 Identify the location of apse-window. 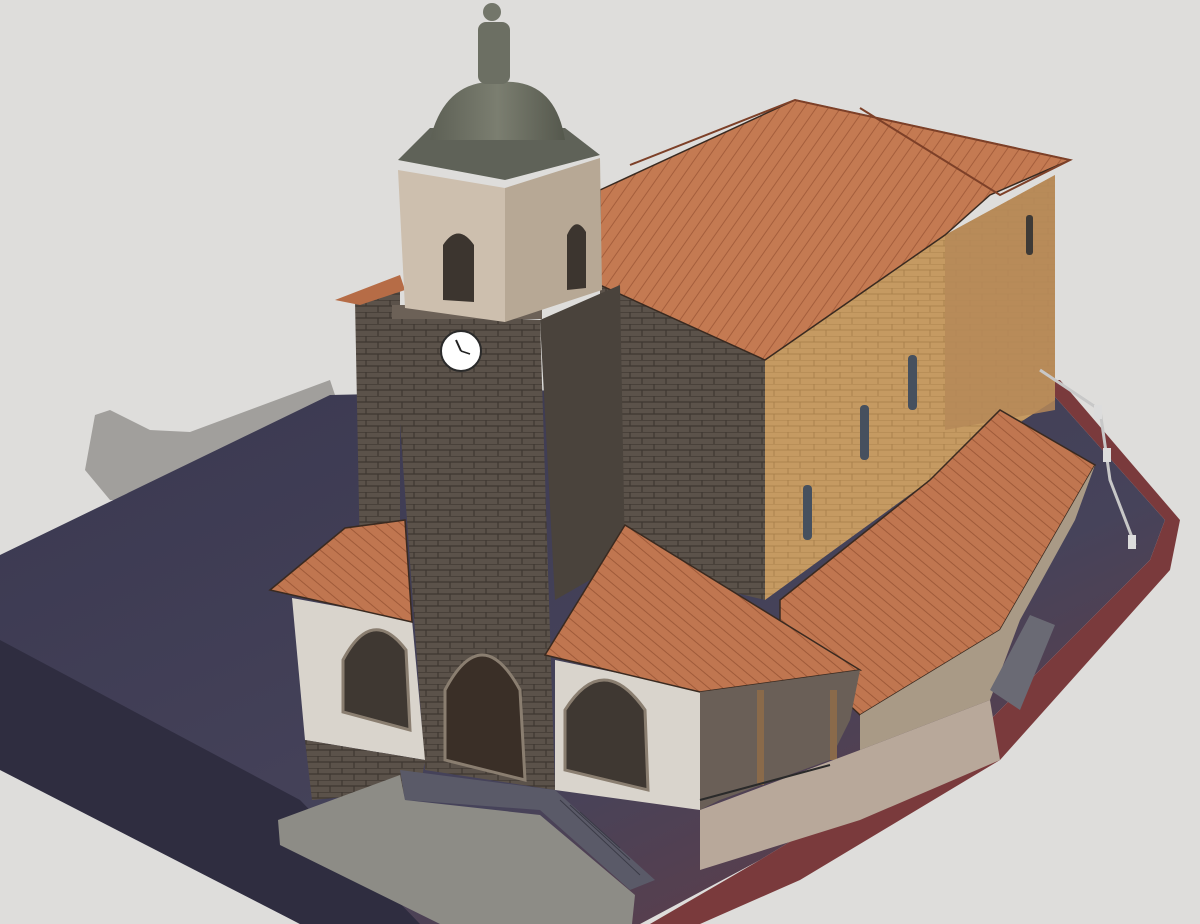
(1029, 235).